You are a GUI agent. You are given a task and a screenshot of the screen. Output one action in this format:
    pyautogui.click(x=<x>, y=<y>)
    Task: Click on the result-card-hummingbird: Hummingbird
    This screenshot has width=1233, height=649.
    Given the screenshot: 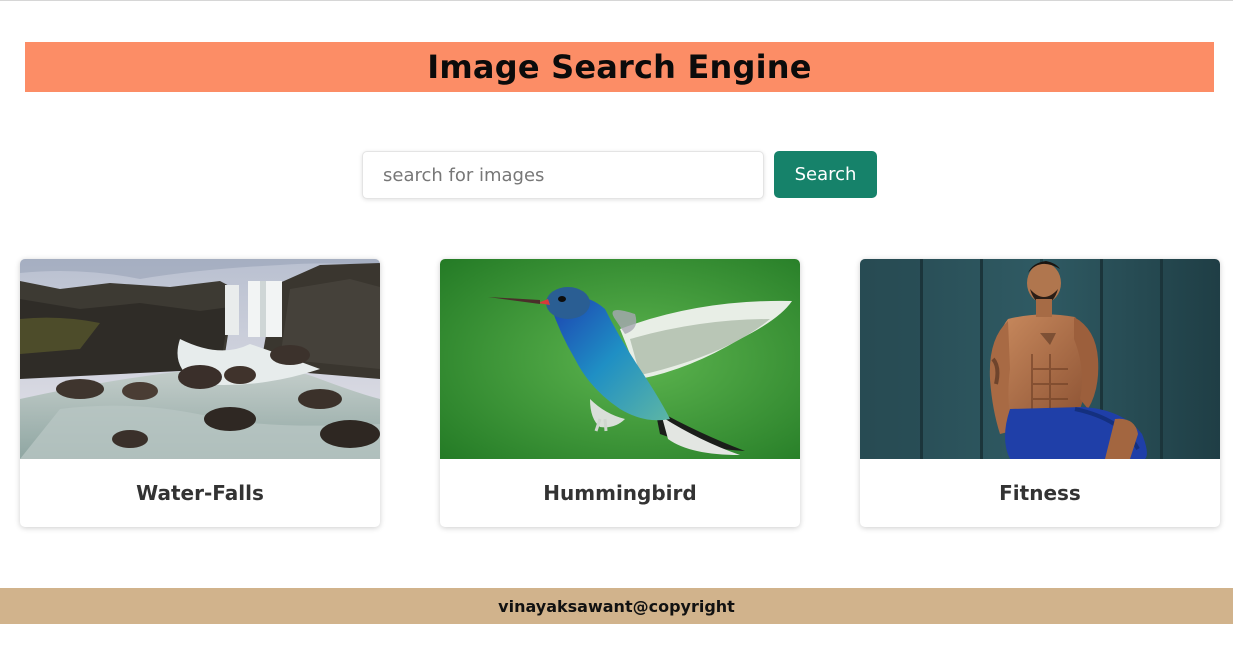 What is the action you would take?
    pyautogui.click(x=620, y=393)
    